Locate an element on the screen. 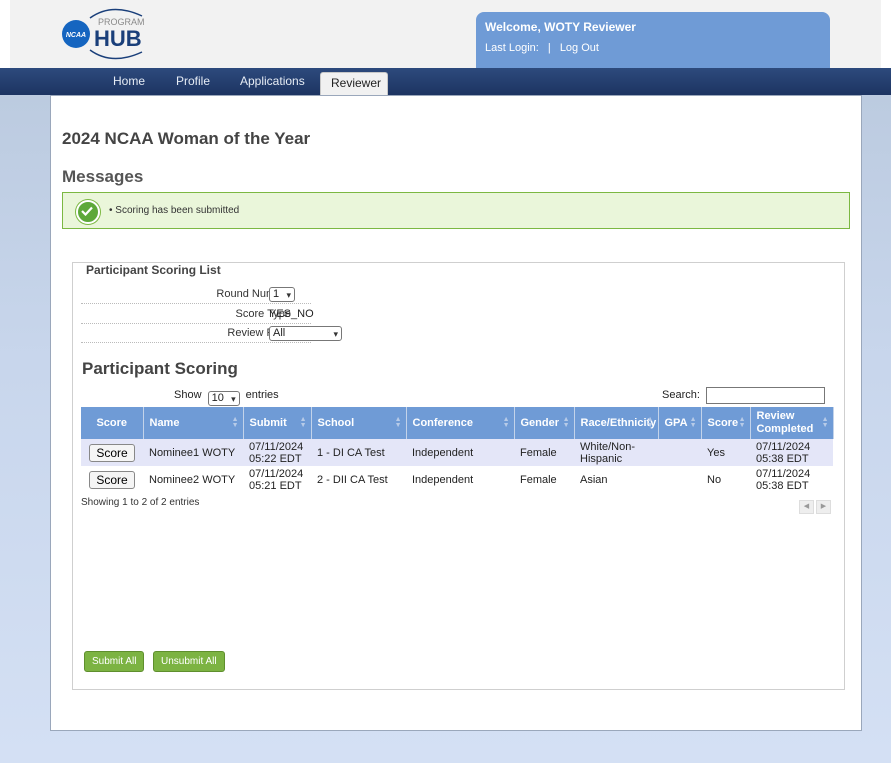 The image size is (891, 763). table-info: Showing 1 to 2 of 2 entries is located at coordinates (140, 502).